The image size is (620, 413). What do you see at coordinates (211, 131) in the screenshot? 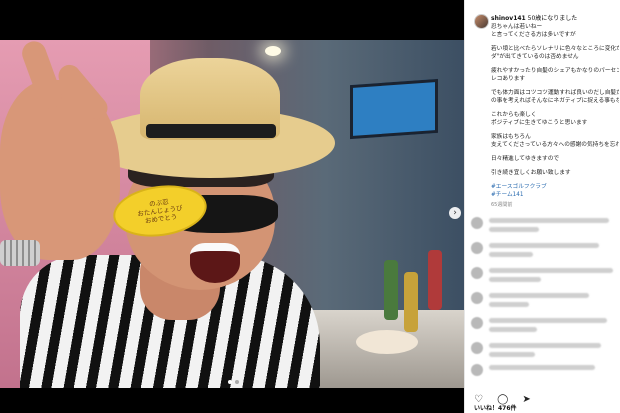
I see `hat-band` at bounding box center [211, 131].